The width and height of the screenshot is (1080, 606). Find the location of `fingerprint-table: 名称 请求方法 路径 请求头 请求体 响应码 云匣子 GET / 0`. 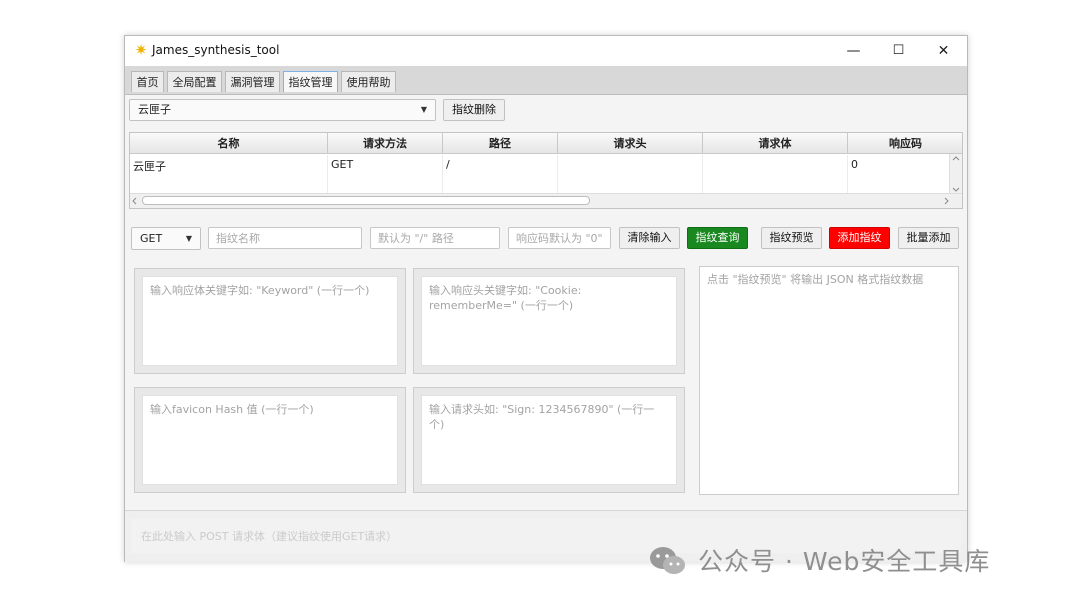

fingerprint-table: 名称 请求方法 路径 请求头 请求体 响应码 云匣子 GET / 0 is located at coordinates (546, 170).